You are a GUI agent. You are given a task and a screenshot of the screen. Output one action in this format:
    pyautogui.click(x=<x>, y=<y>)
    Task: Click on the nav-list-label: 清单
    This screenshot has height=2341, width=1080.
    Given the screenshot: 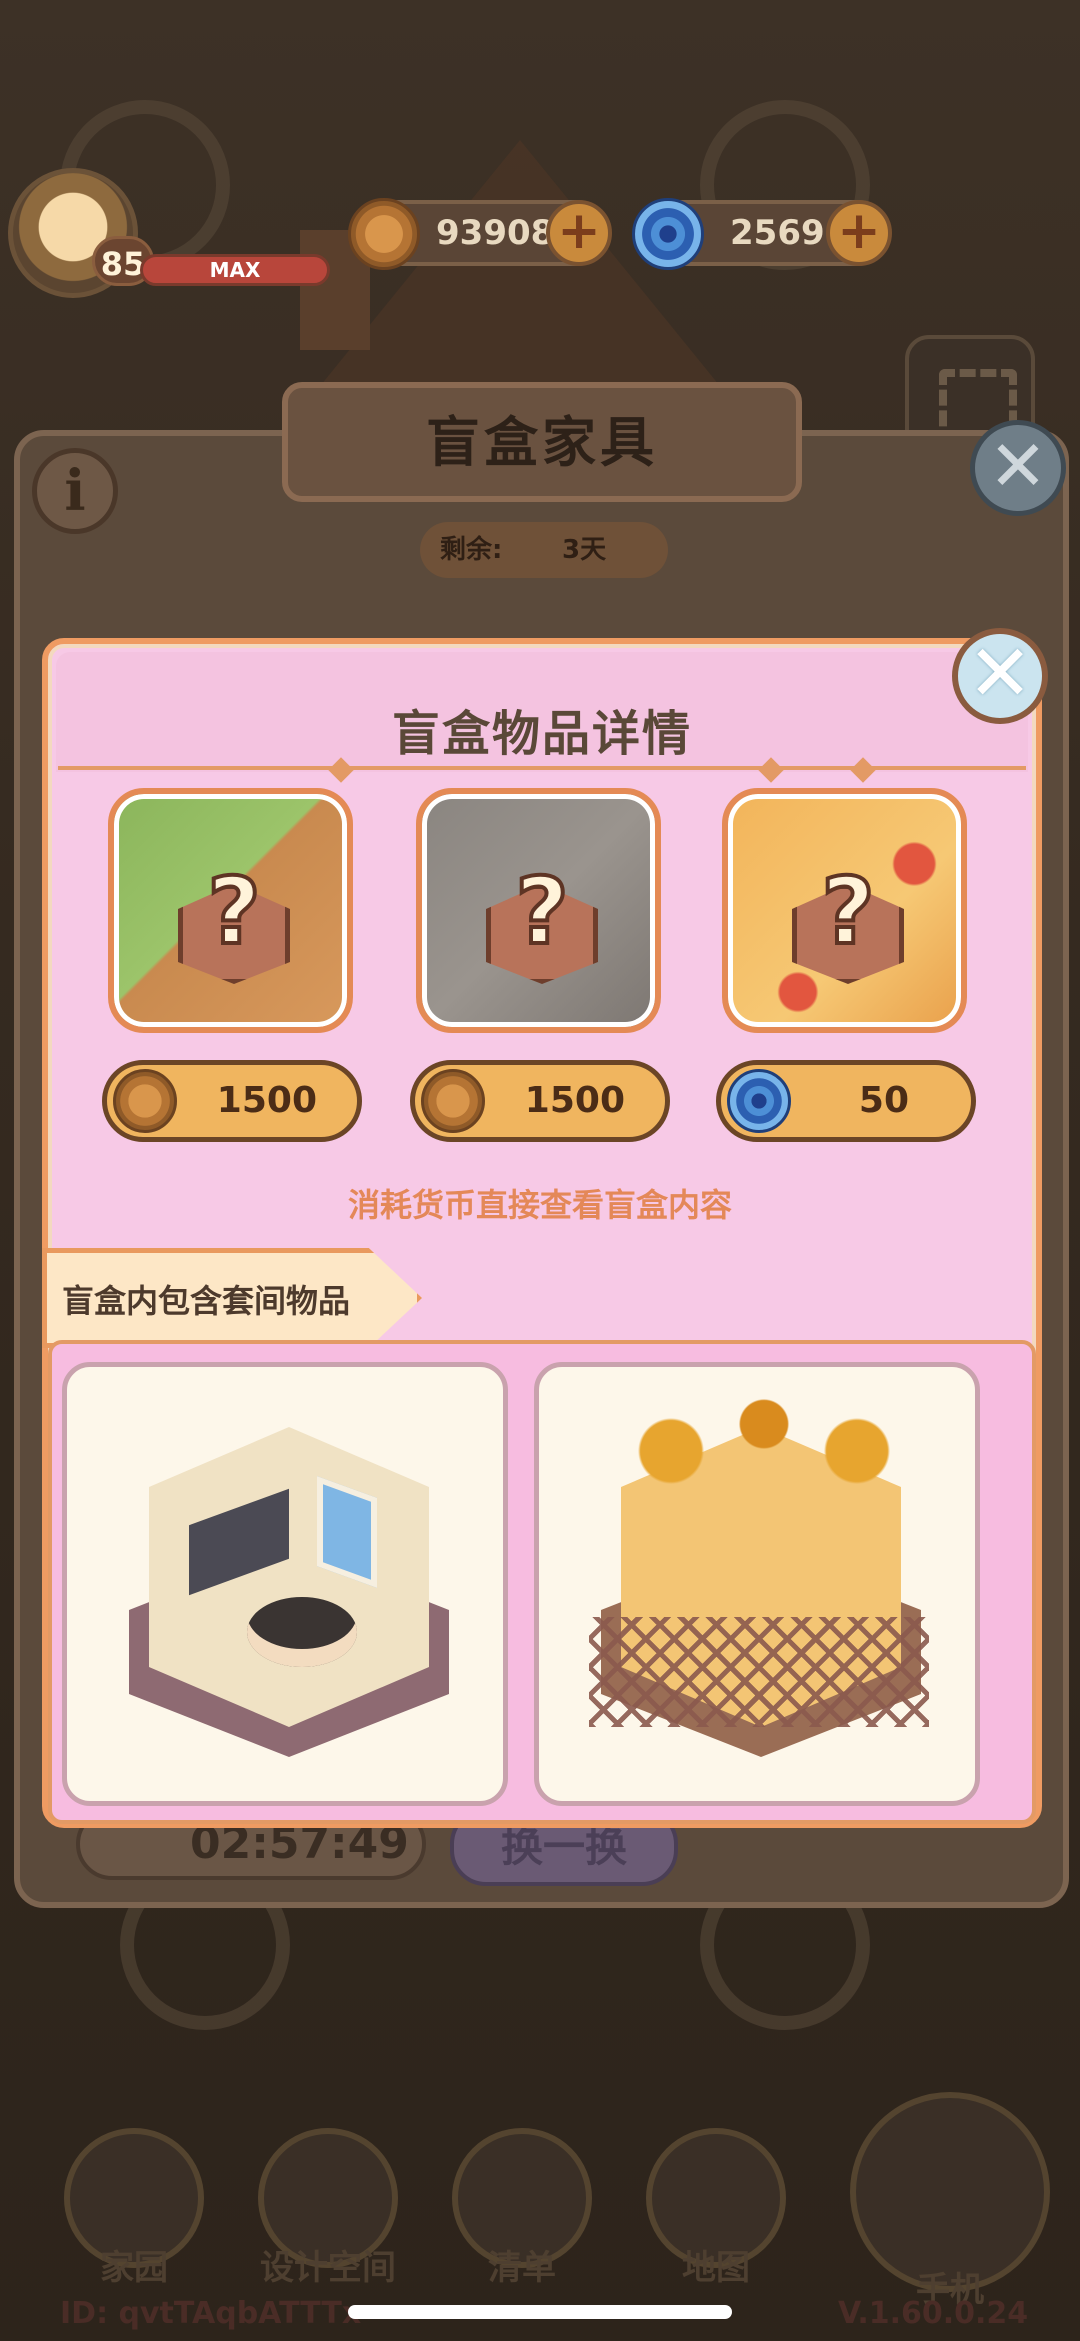 What is the action you would take?
    pyautogui.click(x=522, y=2268)
    